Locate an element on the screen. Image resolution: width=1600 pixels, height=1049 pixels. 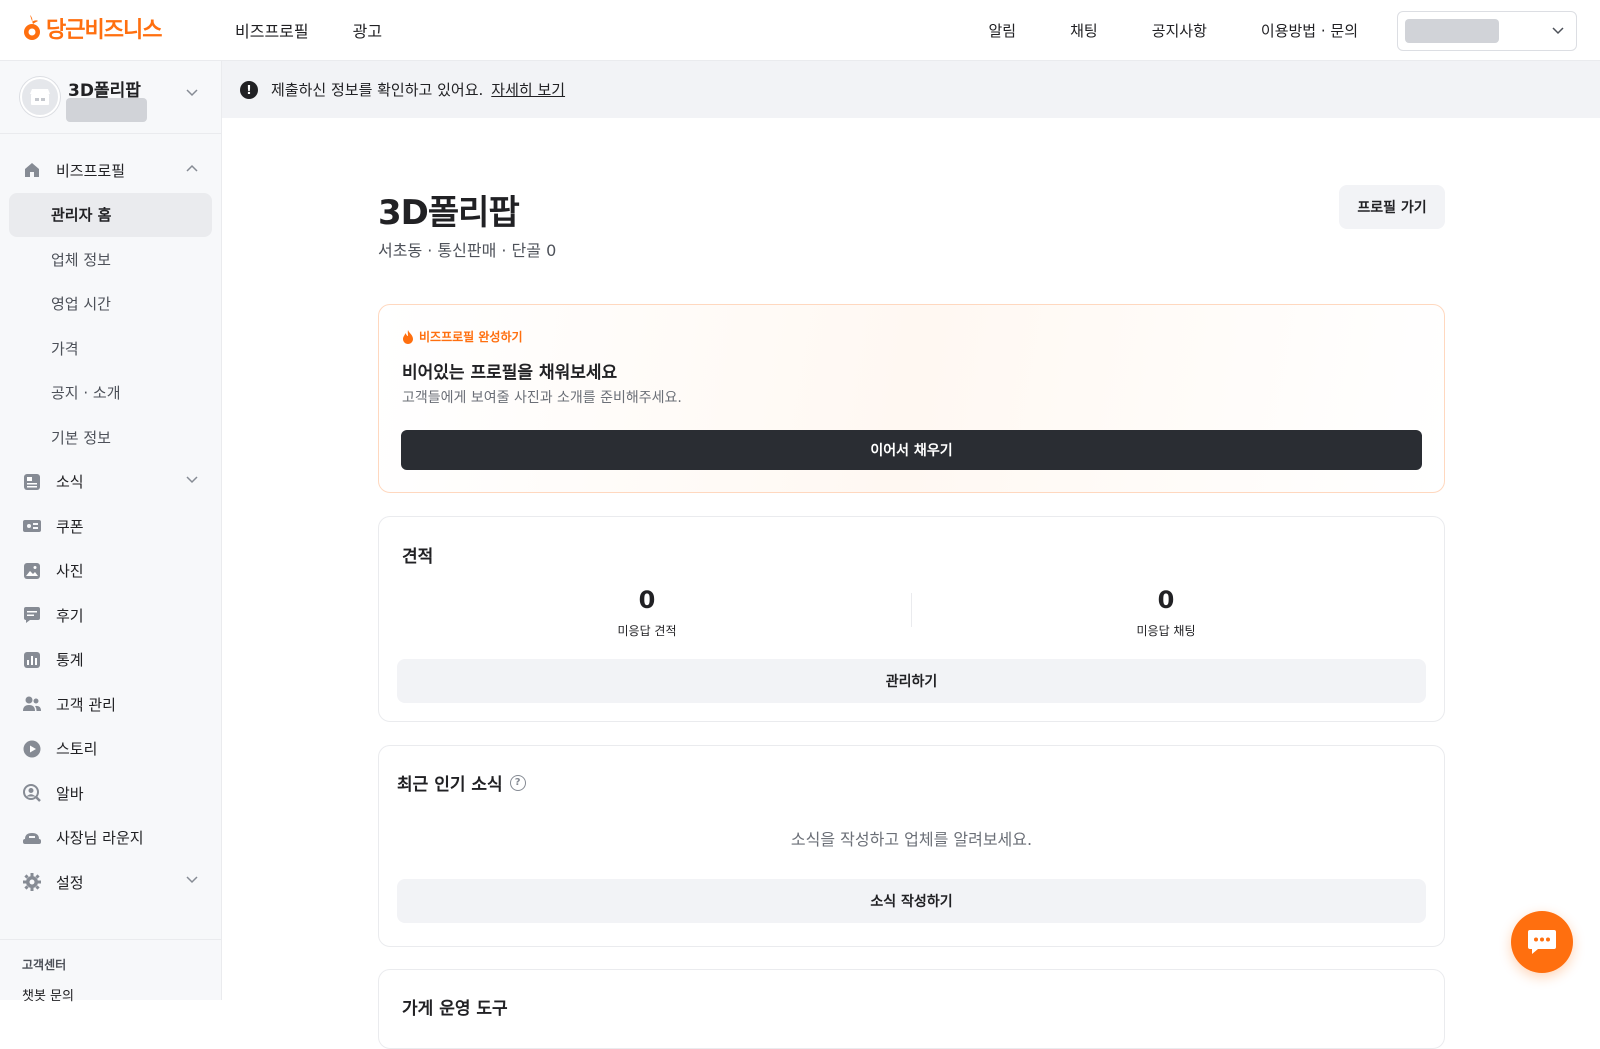
review-icon is located at coordinates (32, 615).